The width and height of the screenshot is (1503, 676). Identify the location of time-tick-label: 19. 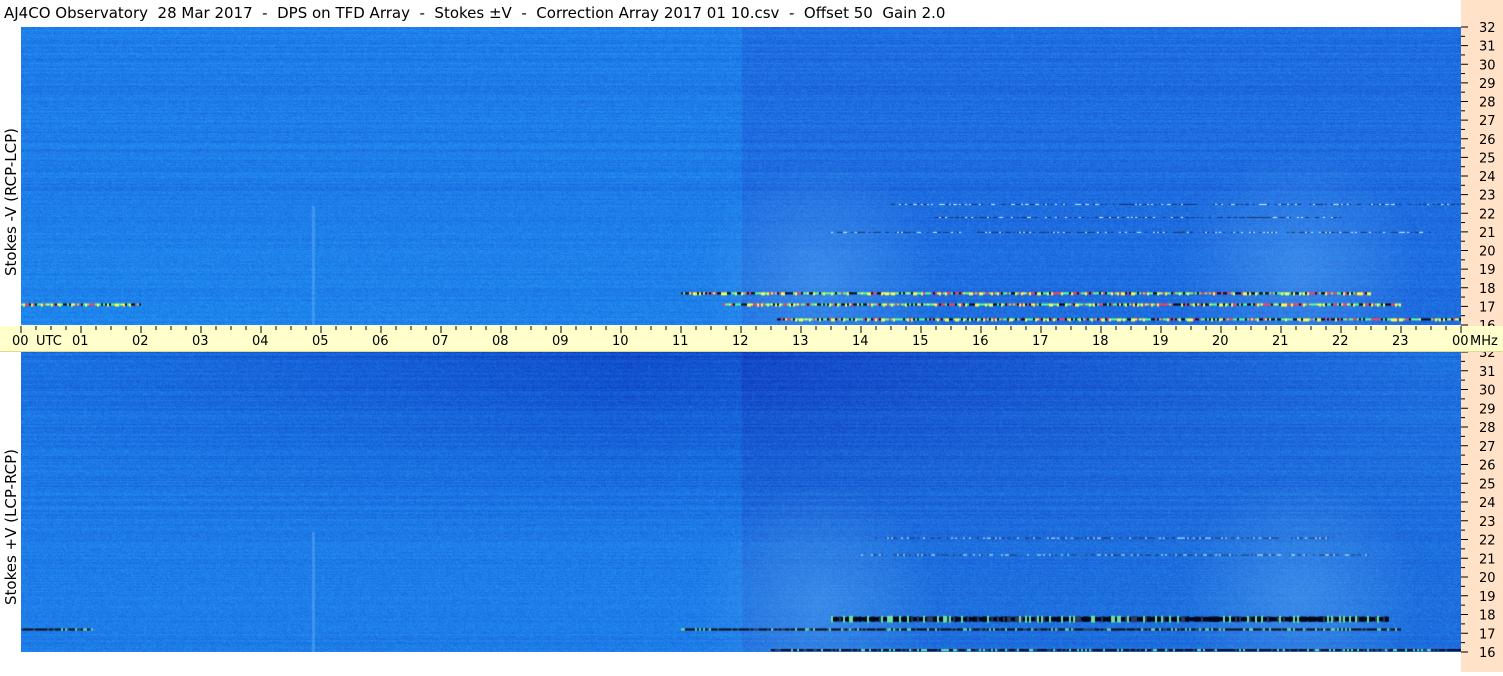
(1160, 341).